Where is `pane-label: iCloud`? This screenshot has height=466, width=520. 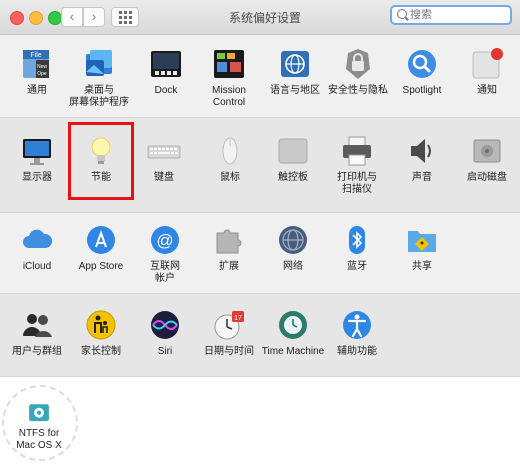 pane-label: iCloud is located at coordinates (37, 266).